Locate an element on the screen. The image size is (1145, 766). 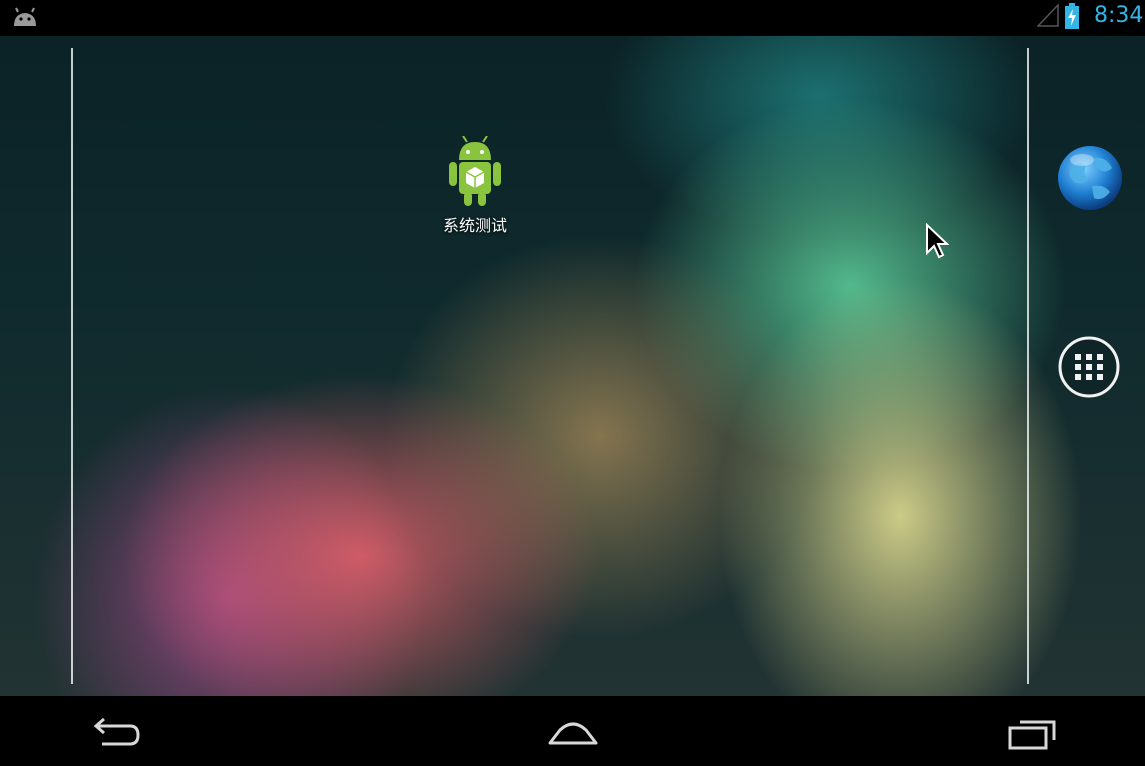
back-icon is located at coordinates (115, 732).